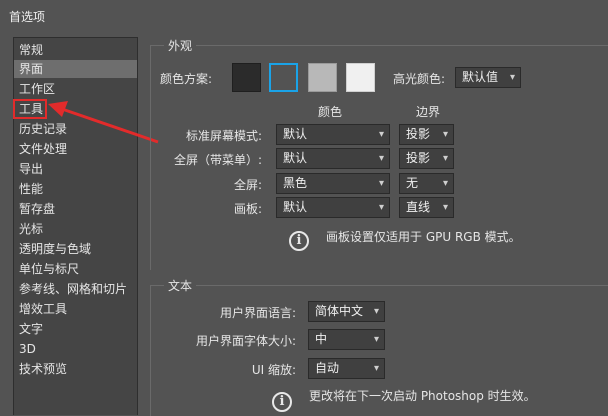 The width and height of the screenshot is (608, 416). What do you see at coordinates (180, 45) in the screenshot?
I see `appearance-title: 外观` at bounding box center [180, 45].